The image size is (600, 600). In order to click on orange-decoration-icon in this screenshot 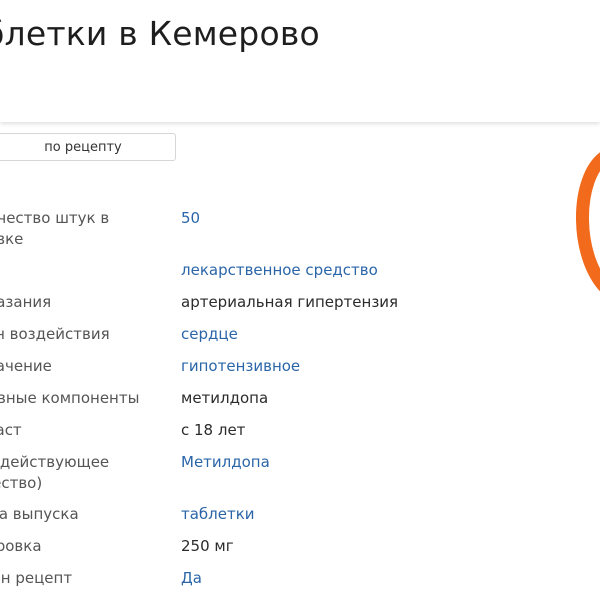, I will do `click(588, 222)`.